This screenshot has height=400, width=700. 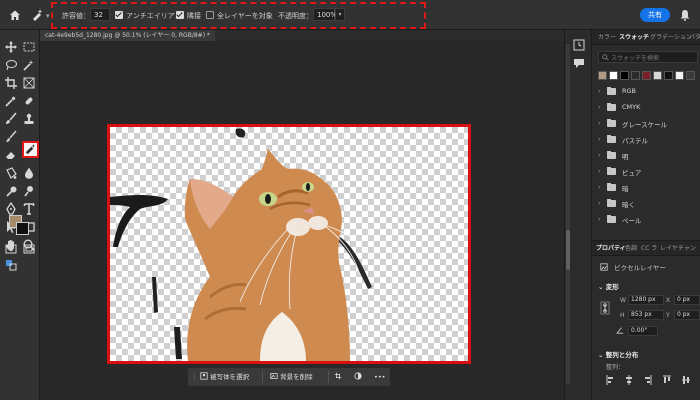 What do you see at coordinates (611, 248) in the screenshot?
I see `tab-properties: プロパティ` at bounding box center [611, 248].